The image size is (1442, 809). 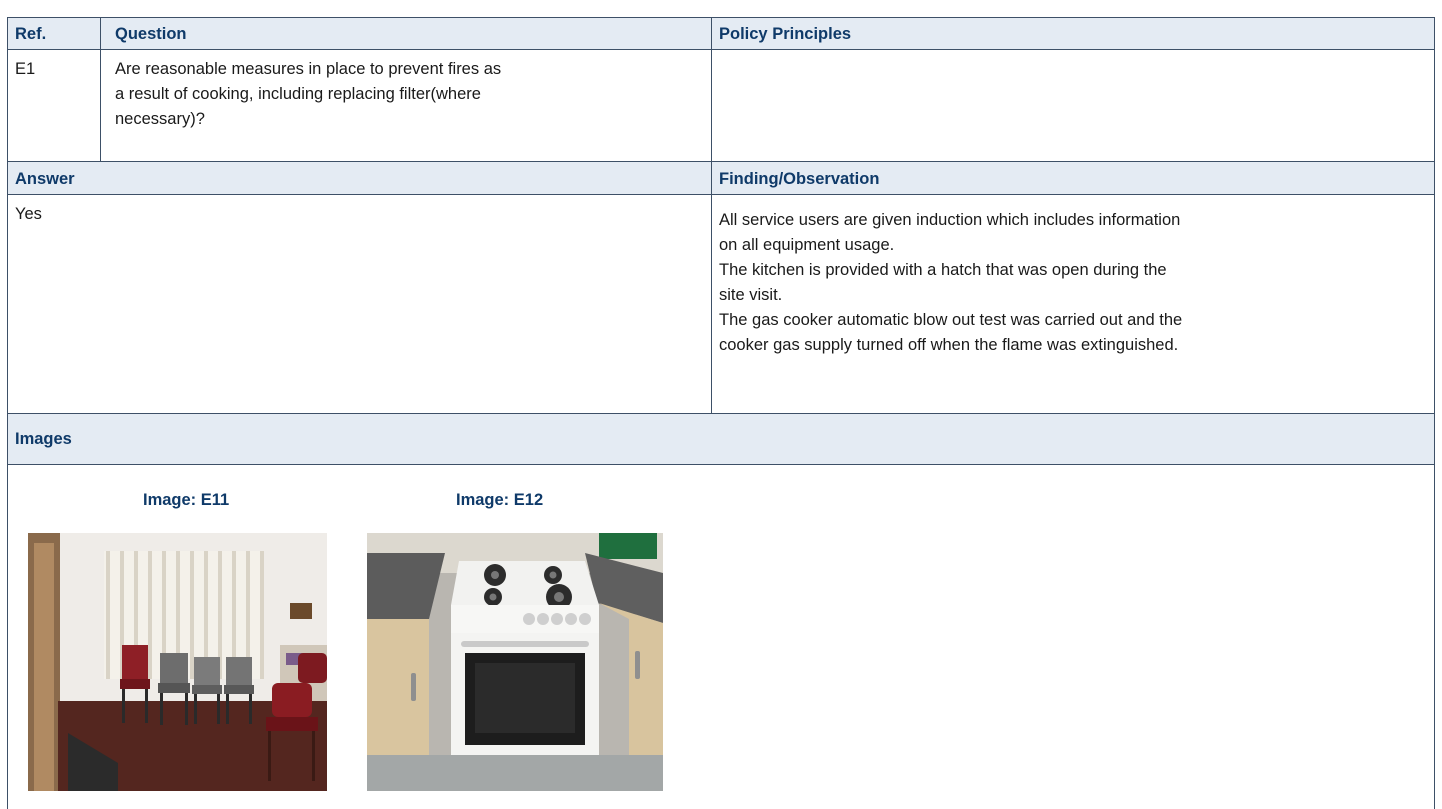 I want to click on image-caption-e11: Image: E11, so click(x=186, y=500).